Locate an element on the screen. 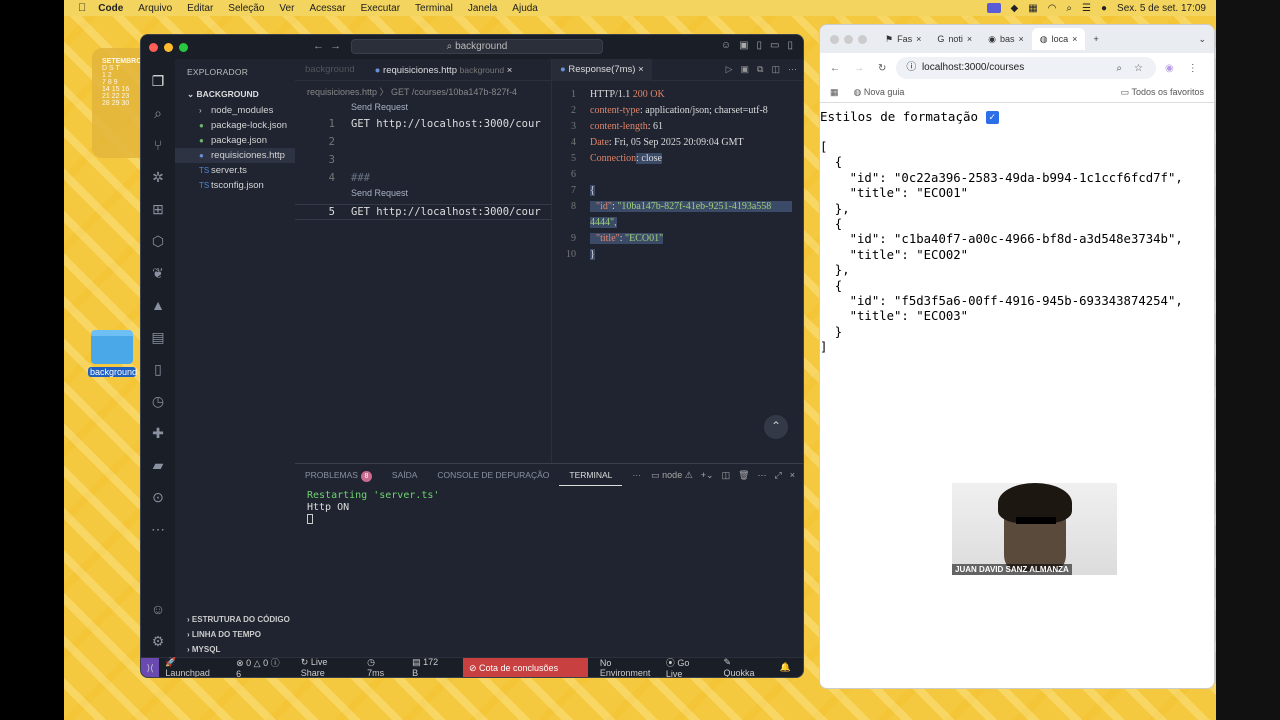 The image size is (1280, 720). trash-icon: 🗑 is located at coordinates (743, 475).